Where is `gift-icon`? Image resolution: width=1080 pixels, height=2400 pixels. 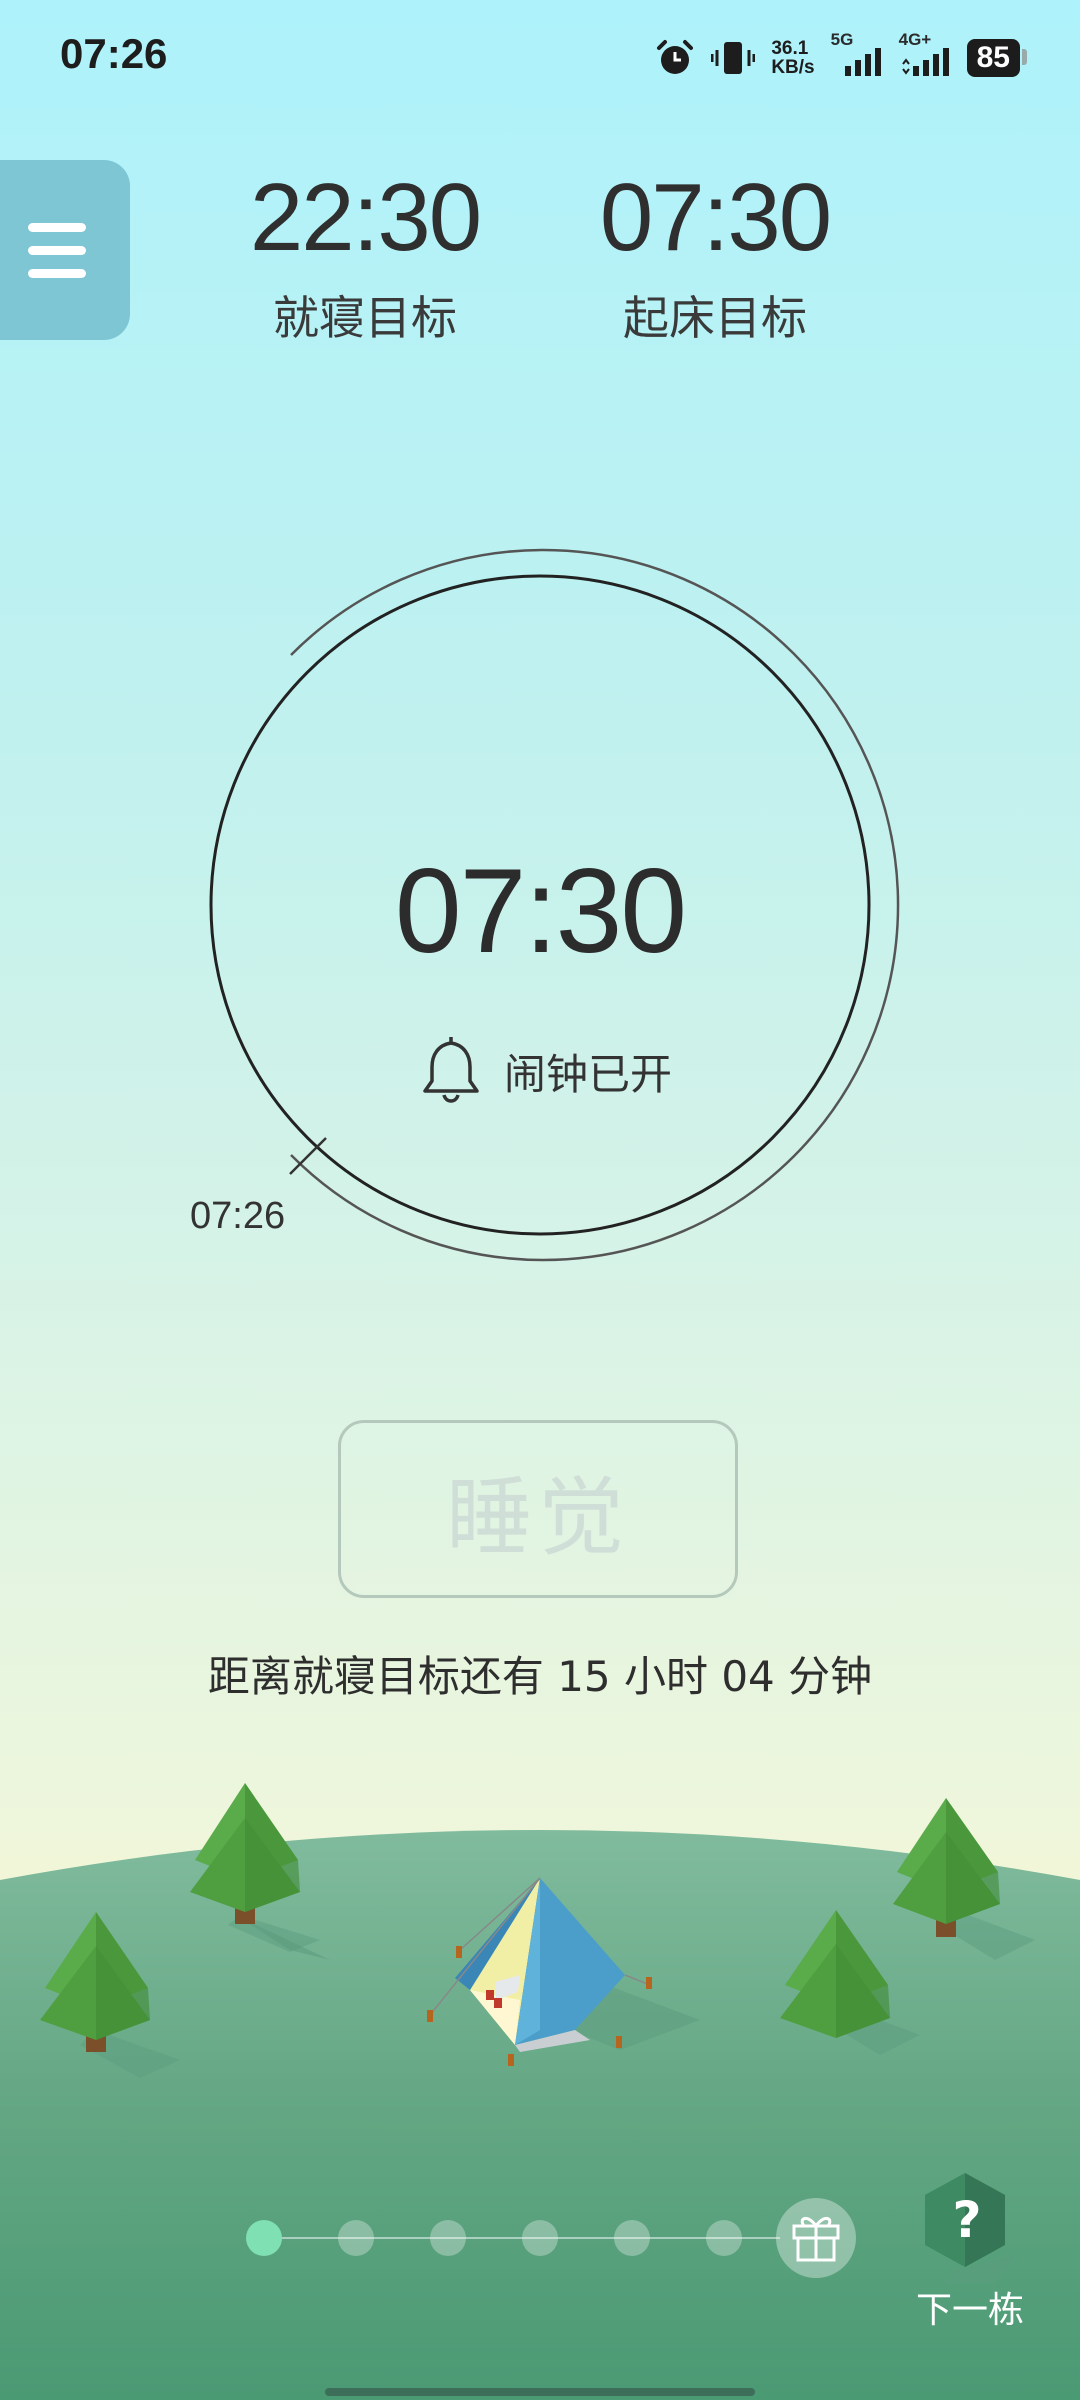
gift-icon is located at coordinates (816, 2238).